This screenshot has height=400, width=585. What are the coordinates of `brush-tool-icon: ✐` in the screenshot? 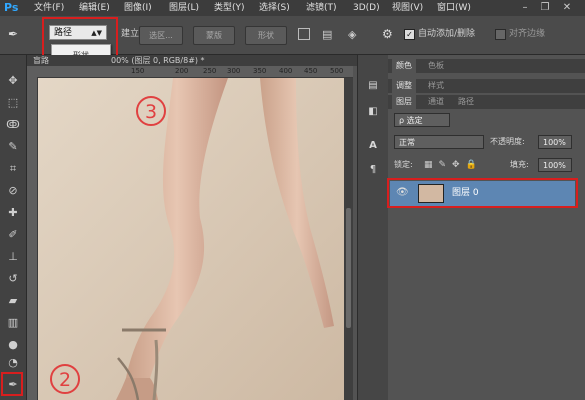 It's located at (13, 235).